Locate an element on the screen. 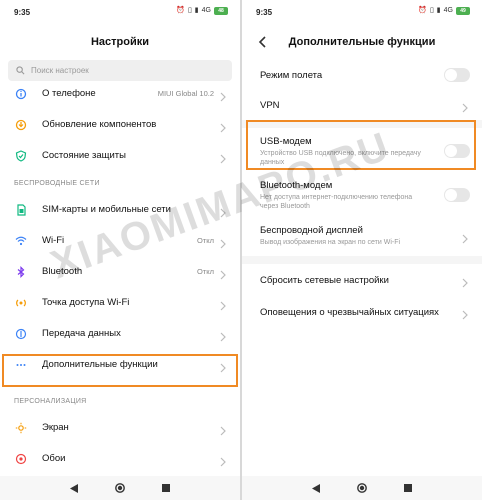 Image resolution: width=482 pixels, height=500 pixels. airplane-mode-toggle is located at coordinates (457, 75).